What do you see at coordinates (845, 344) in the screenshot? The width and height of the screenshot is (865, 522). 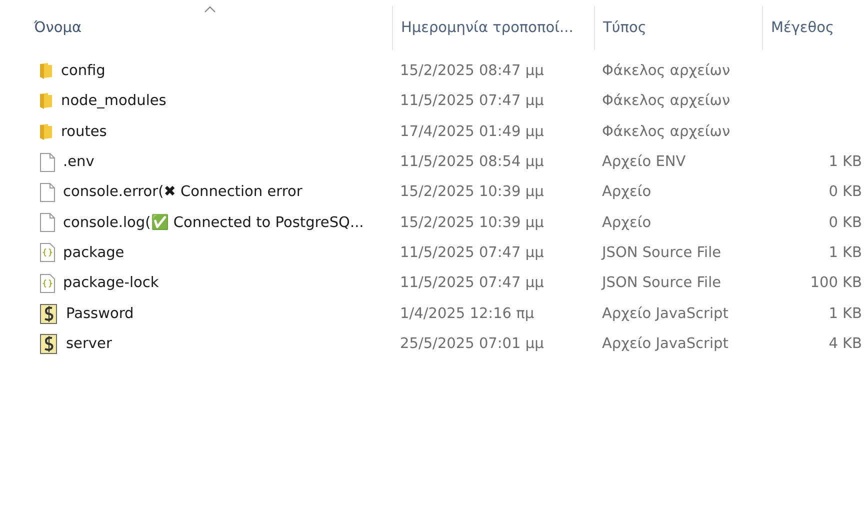 I see `file-size: 4 KB` at bounding box center [845, 344].